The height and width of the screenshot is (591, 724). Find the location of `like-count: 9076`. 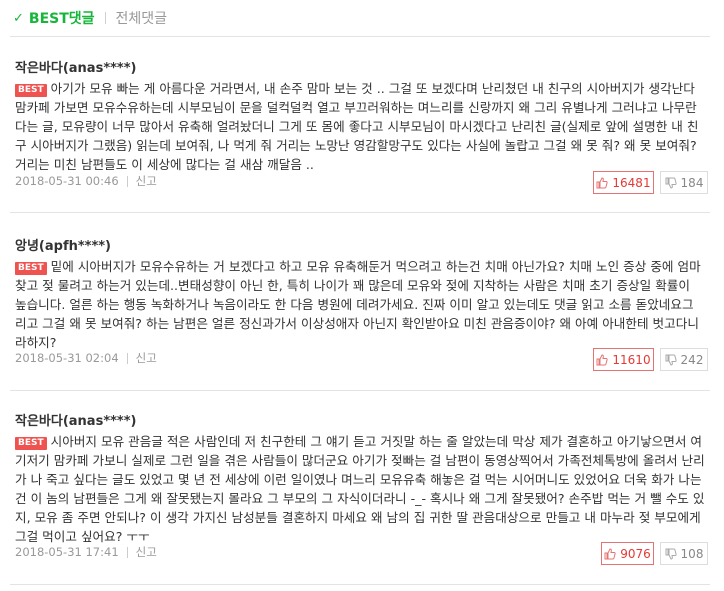

like-count: 9076 is located at coordinates (635, 553).